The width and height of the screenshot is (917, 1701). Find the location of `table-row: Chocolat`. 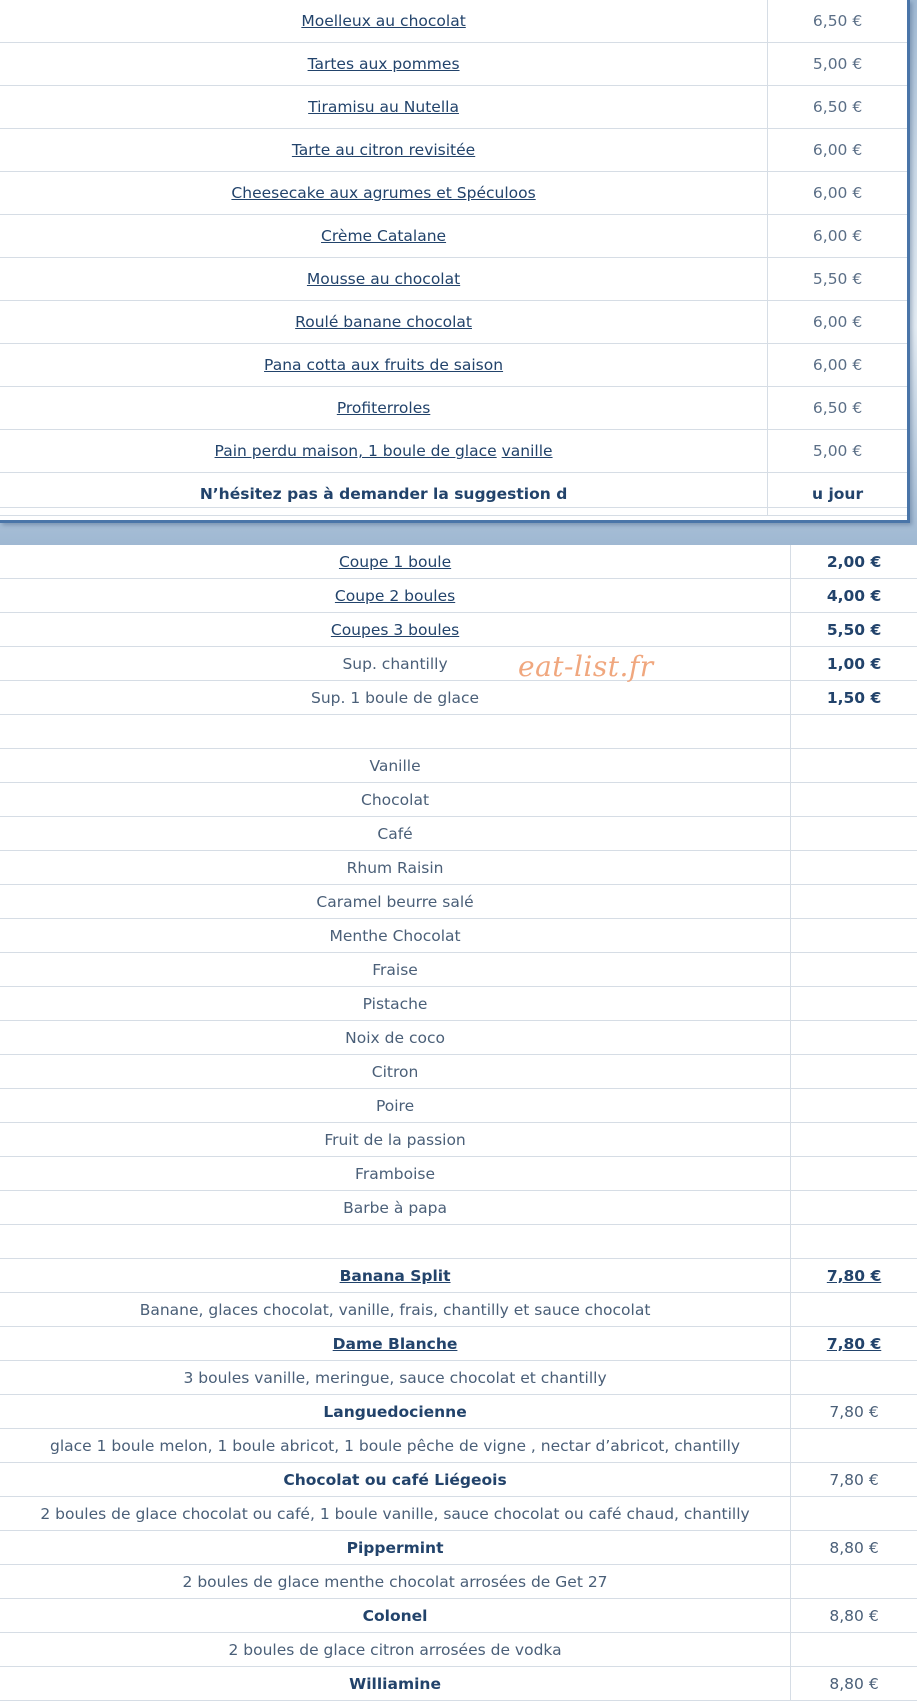

table-row: Chocolat is located at coordinates (458, 799).